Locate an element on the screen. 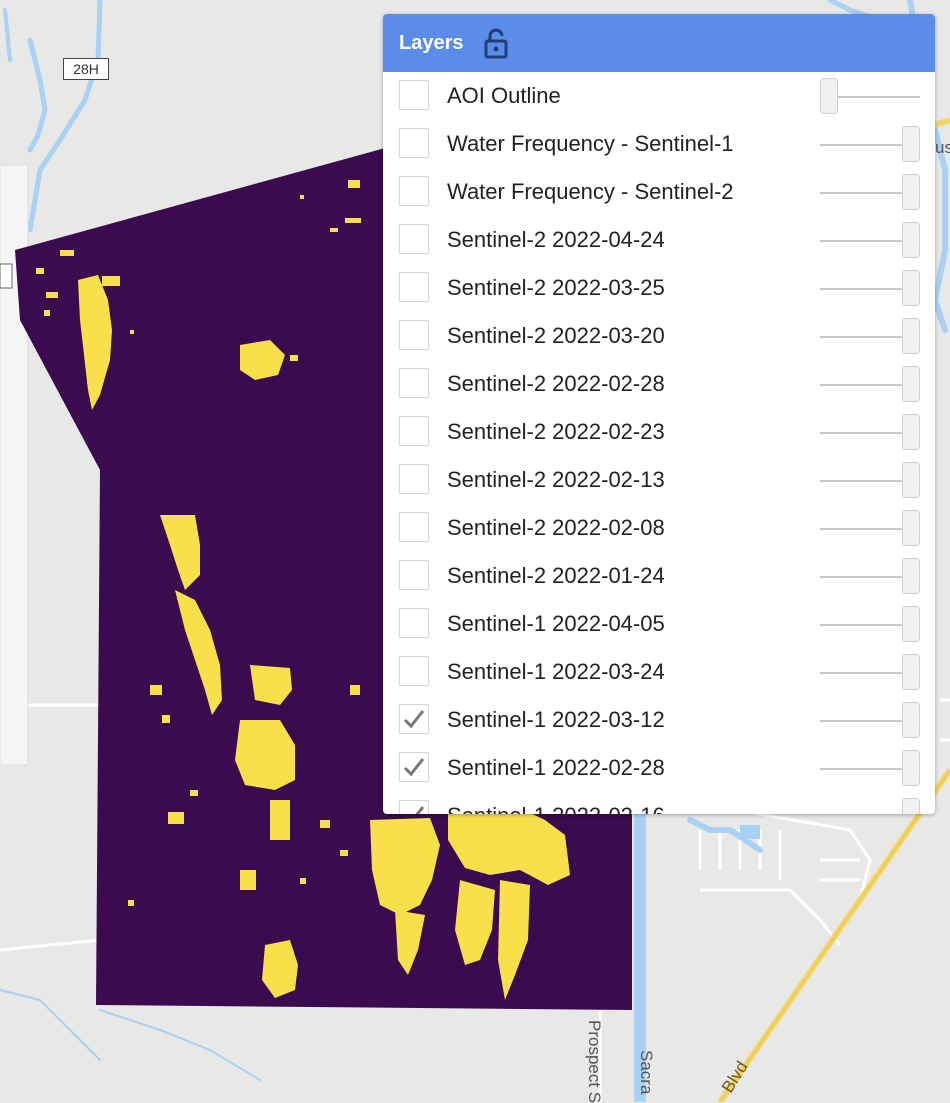 Image resolution: width=950 pixels, height=1103 pixels. layer-name: Sentinel-2 2022-02-23 is located at coordinates (556, 431).